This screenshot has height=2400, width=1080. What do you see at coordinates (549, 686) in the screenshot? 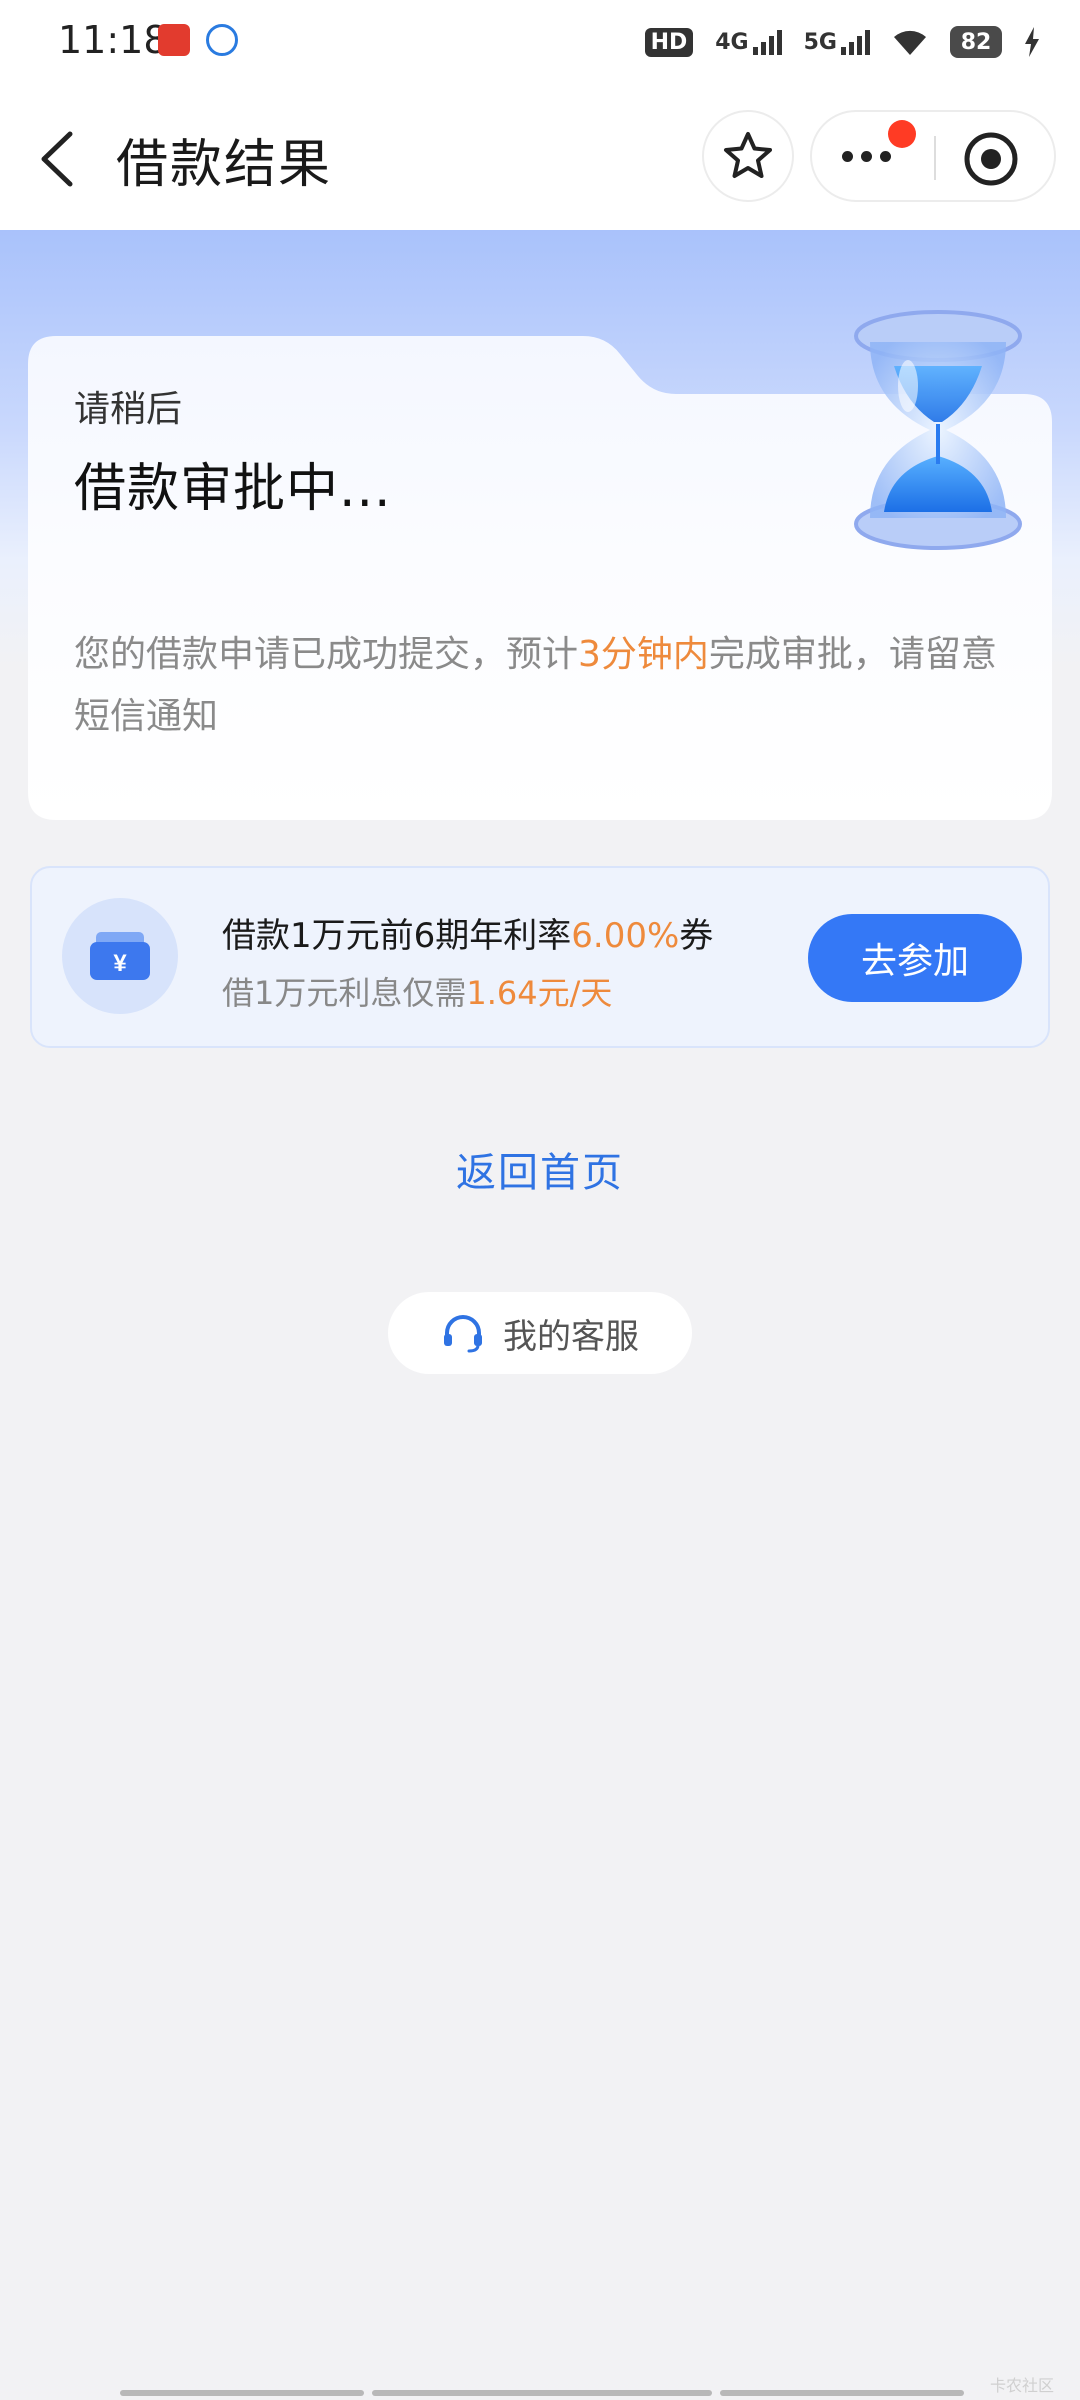
I see `approval-description: 您的借款申请已成功提交，预计3分钟内完成审批，请留意短信通知` at bounding box center [549, 686].